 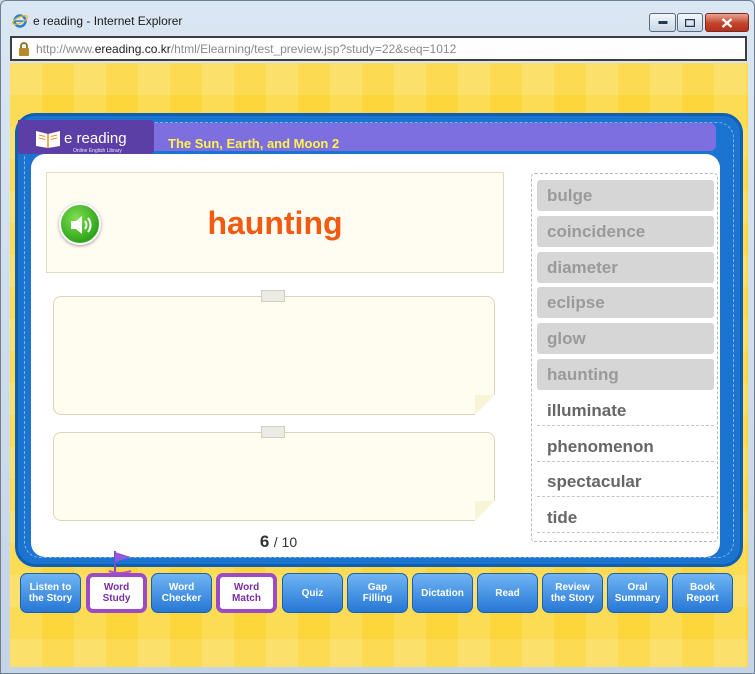 What do you see at coordinates (625, 267) in the screenshot?
I see `word-option: diameter` at bounding box center [625, 267].